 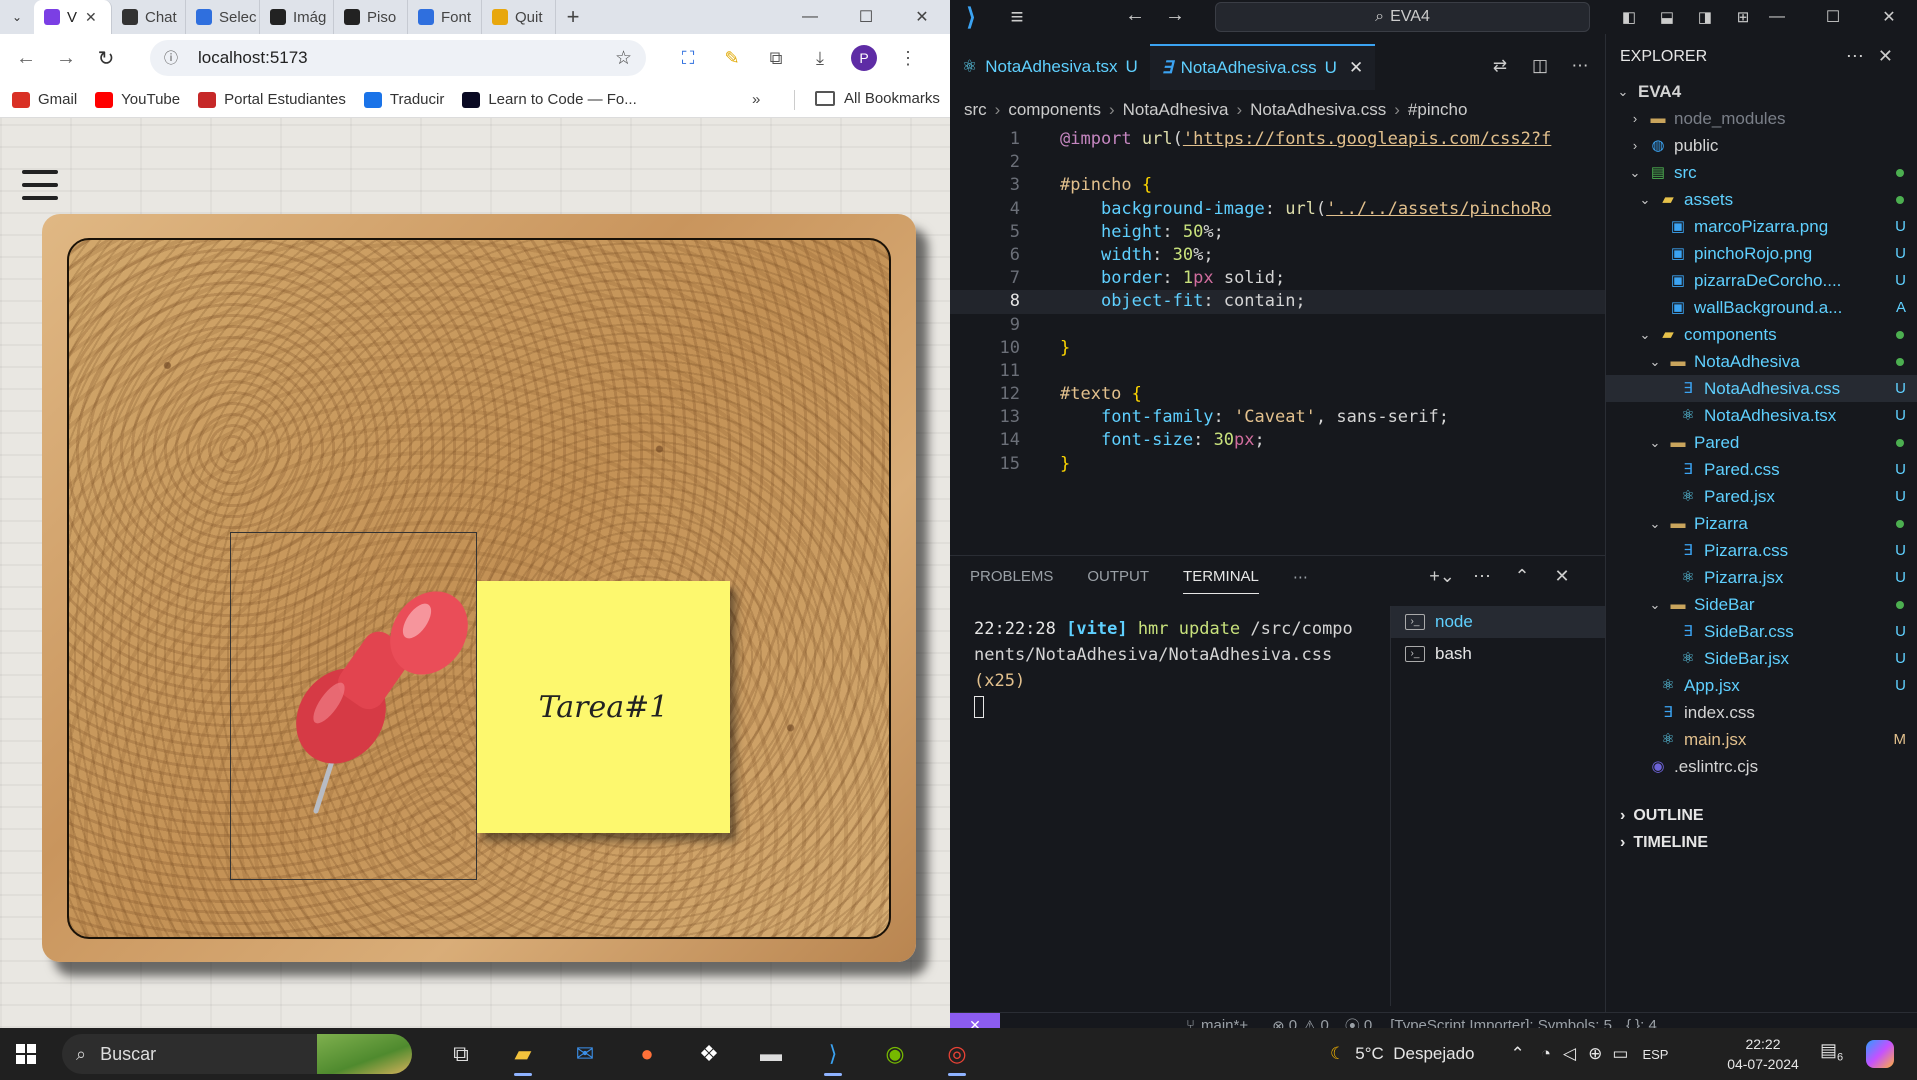 I want to click on more-bookmarks-icon: », so click(x=756, y=99).